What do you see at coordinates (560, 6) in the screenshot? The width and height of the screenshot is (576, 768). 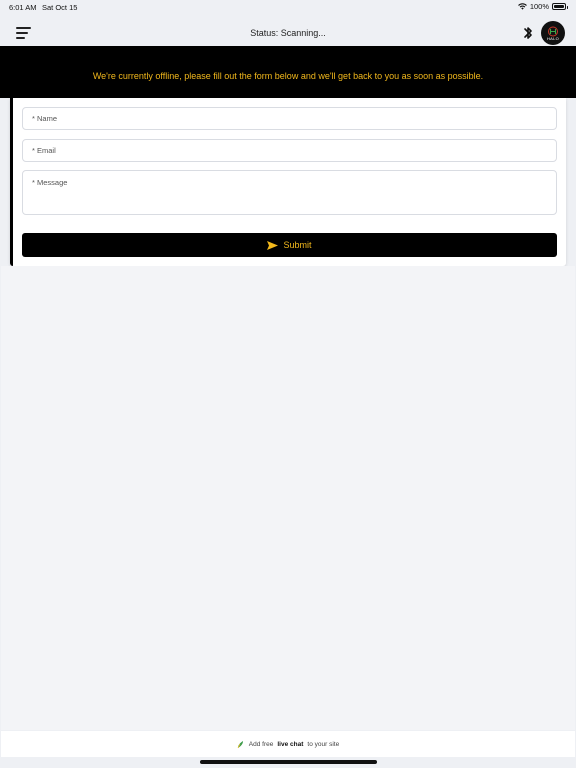 I see `battery-icon` at bounding box center [560, 6].